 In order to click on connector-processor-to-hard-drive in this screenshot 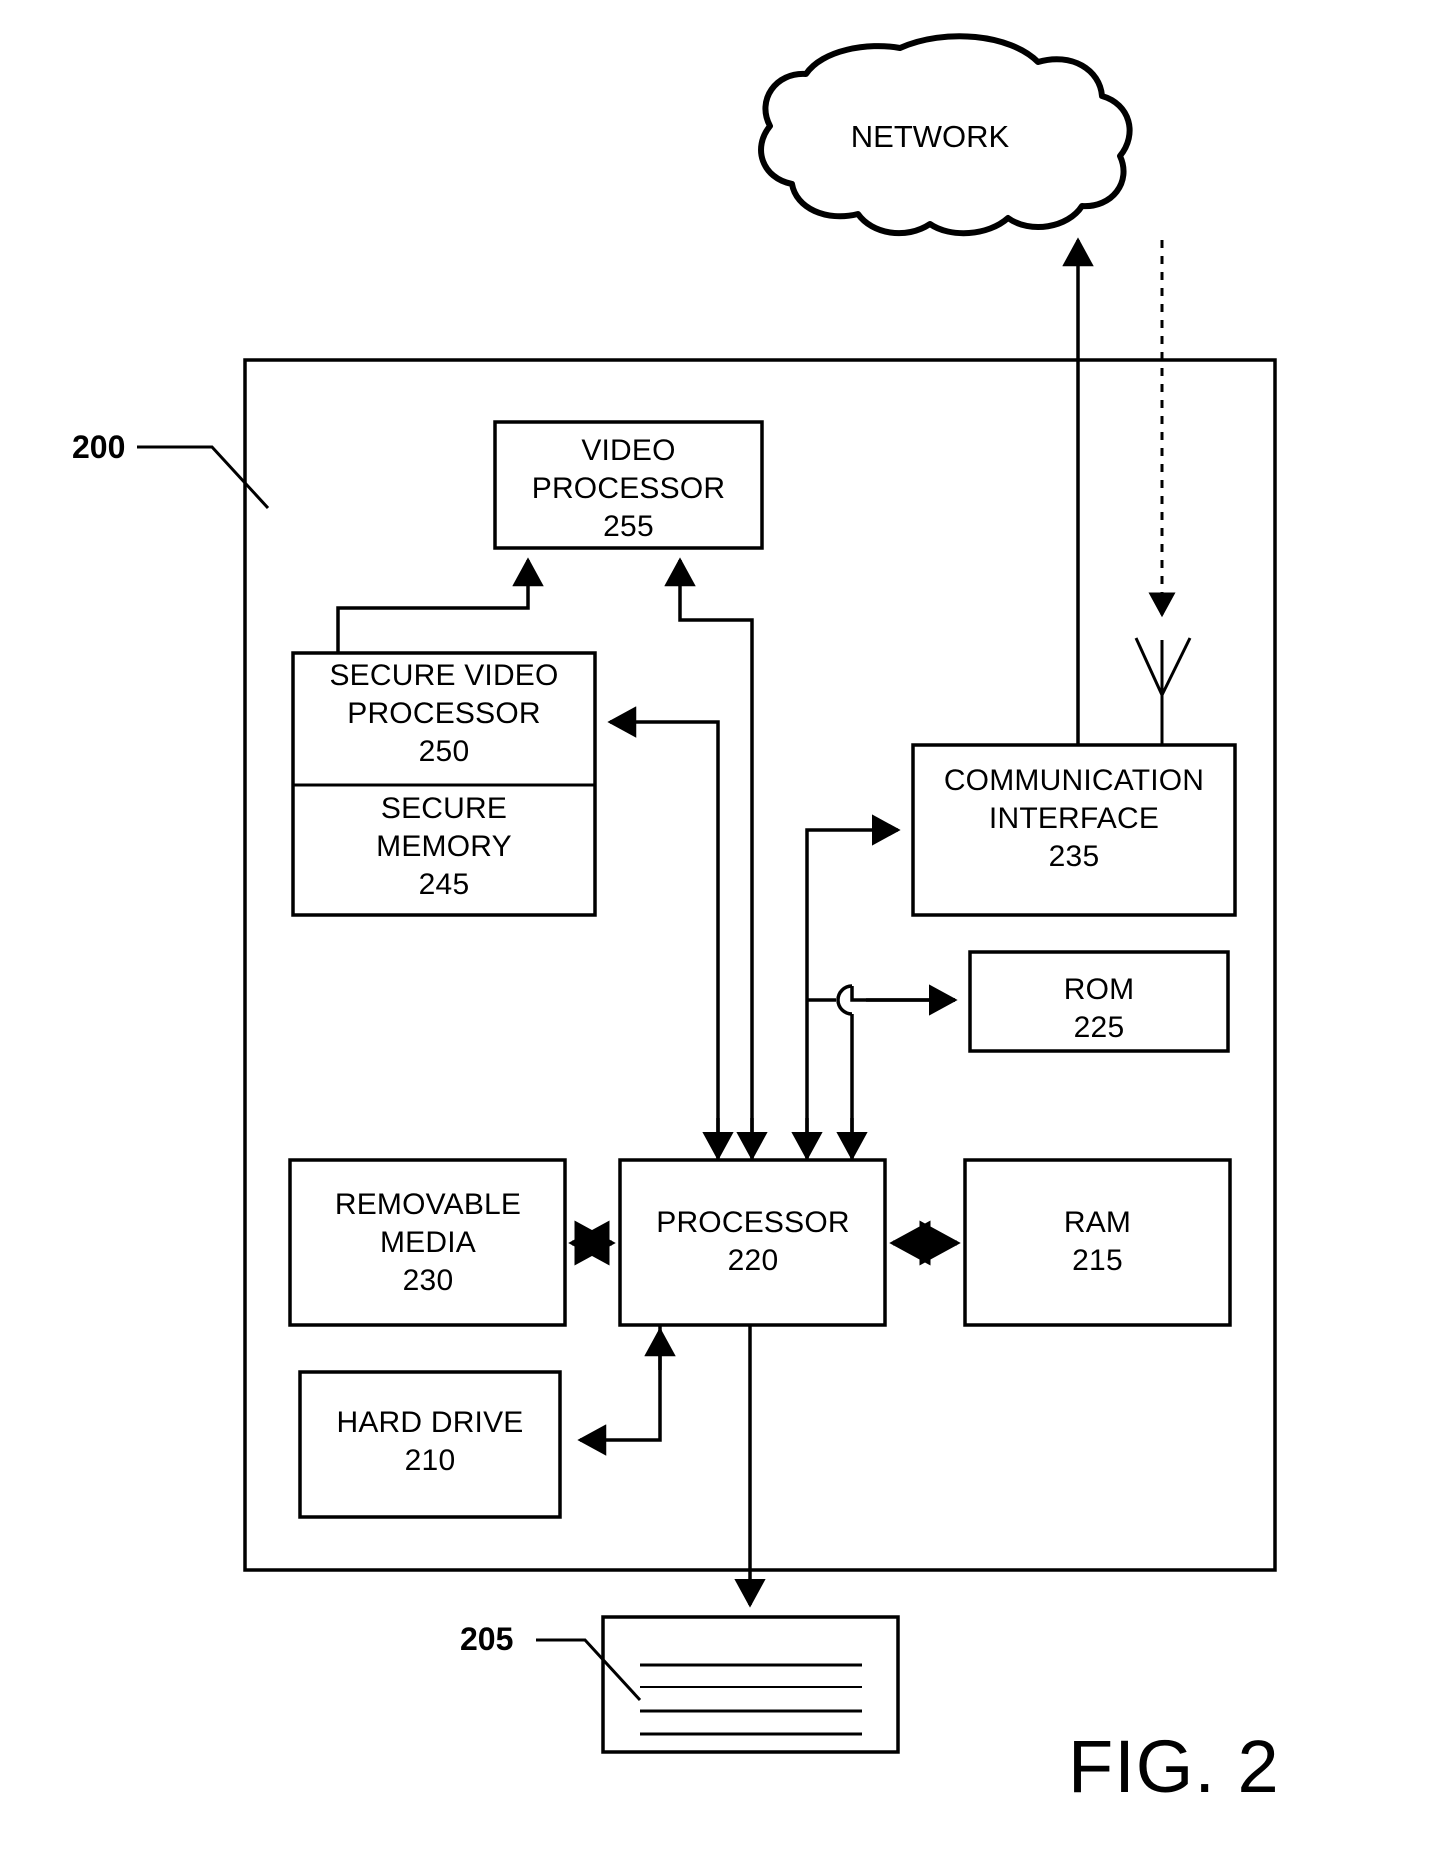, I will do `click(619, 1390)`.